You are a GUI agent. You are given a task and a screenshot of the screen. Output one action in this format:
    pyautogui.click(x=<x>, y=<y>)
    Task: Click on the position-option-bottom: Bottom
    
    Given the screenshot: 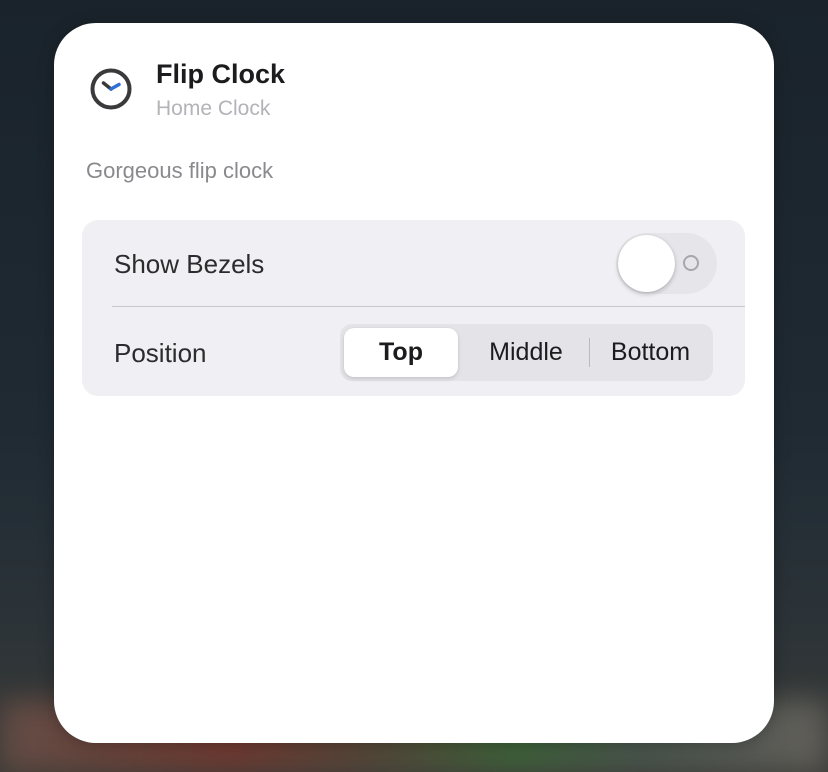 What is the action you would take?
    pyautogui.click(x=650, y=352)
    